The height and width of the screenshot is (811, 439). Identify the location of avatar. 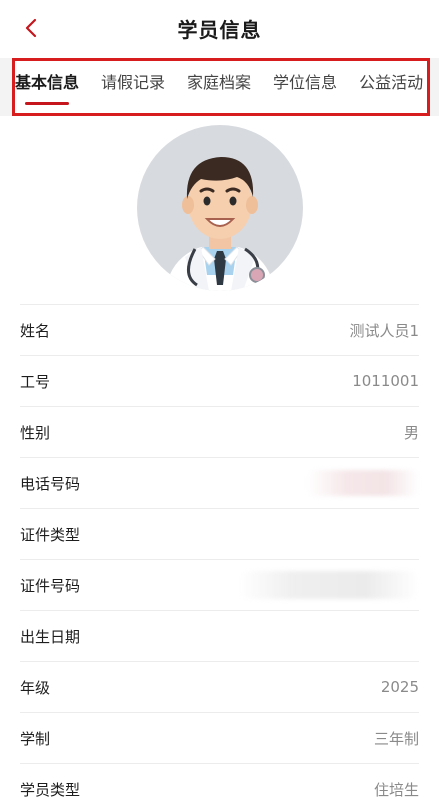
(220, 208).